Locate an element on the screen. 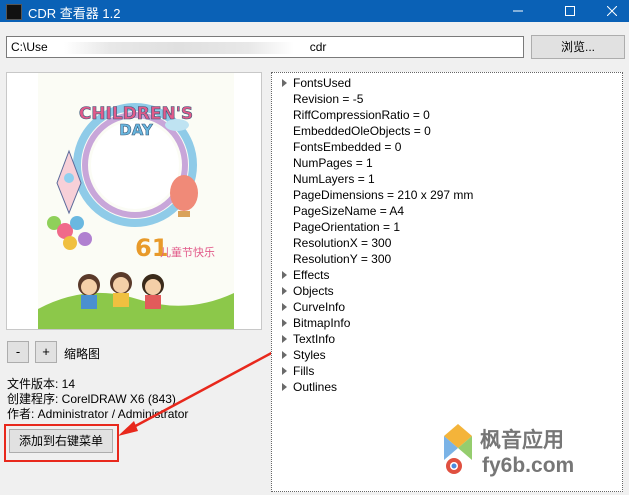 The height and width of the screenshot is (495, 629). tree-item-label: EmbeddedOleObjects = 0 is located at coordinates (362, 131).